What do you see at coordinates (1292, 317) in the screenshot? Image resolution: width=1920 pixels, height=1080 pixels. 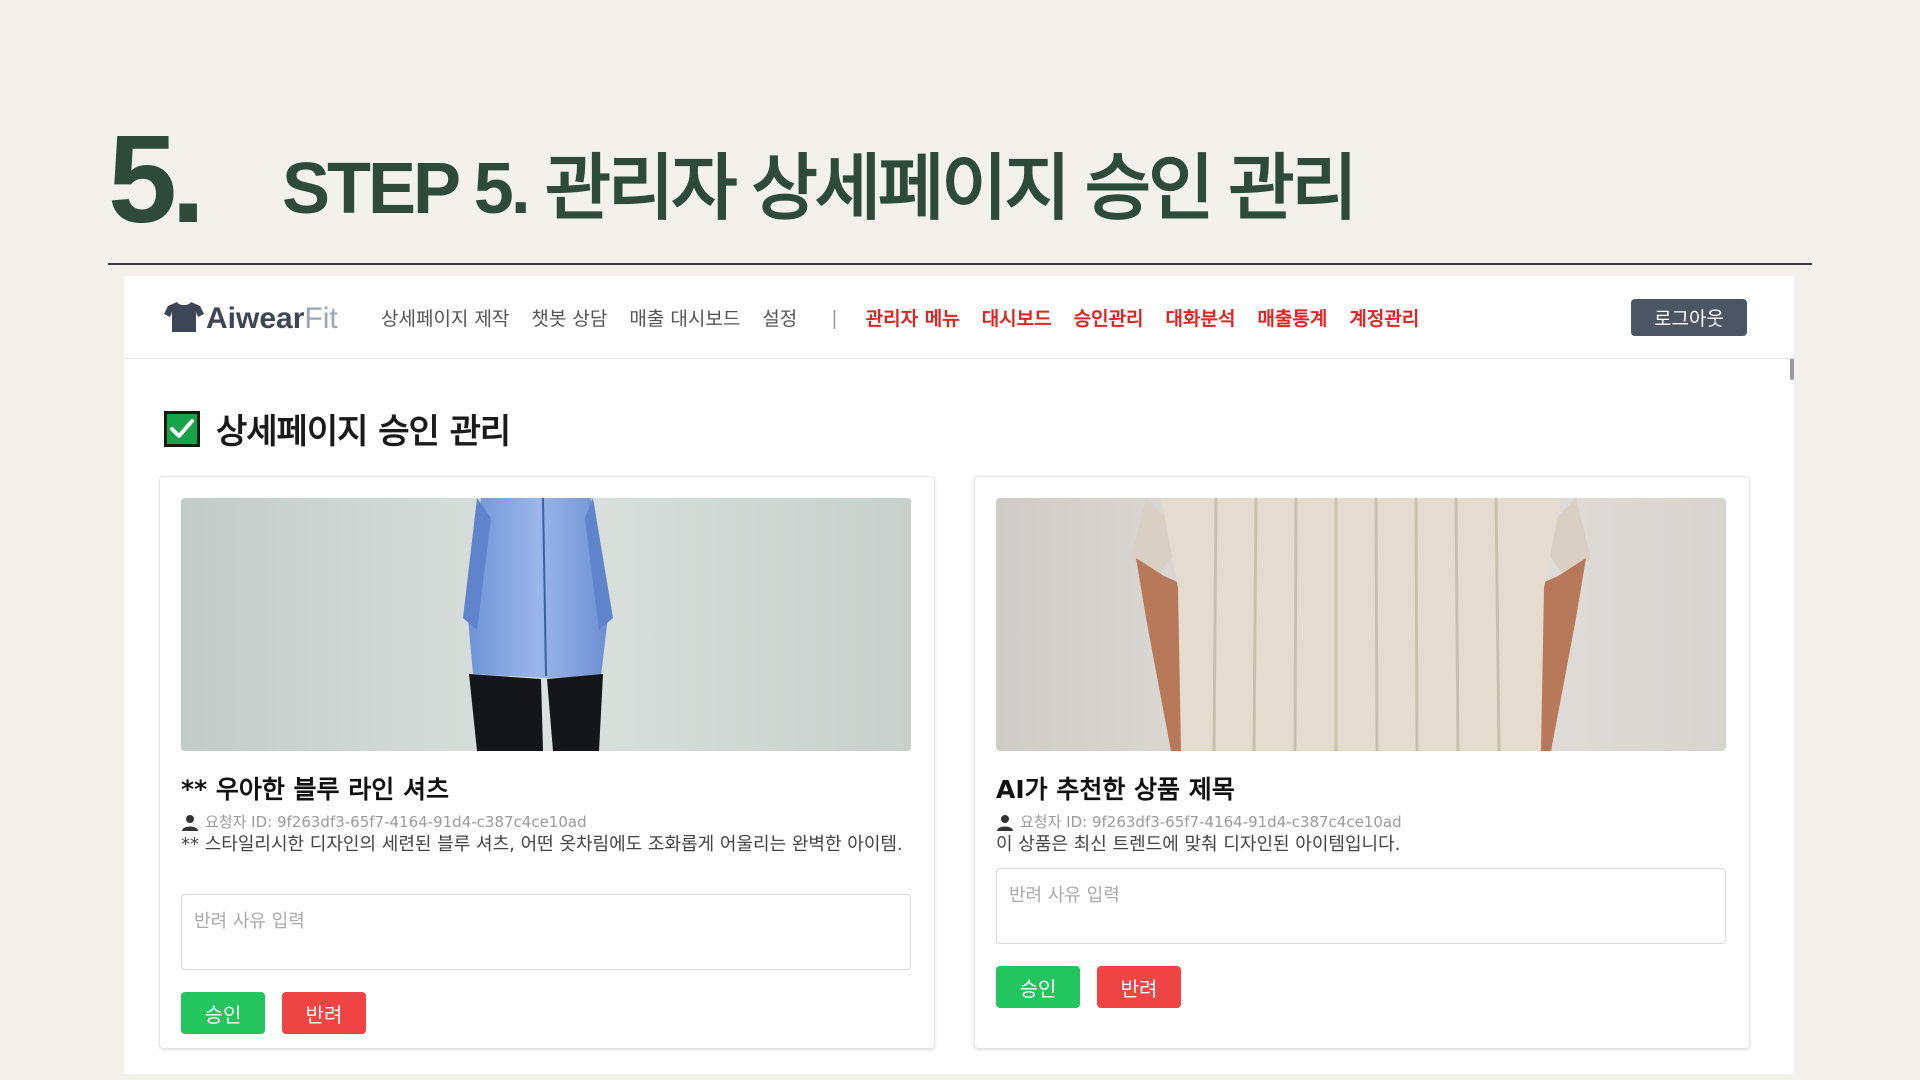 I see `admin-link-sales-stats: 매출통계` at bounding box center [1292, 317].